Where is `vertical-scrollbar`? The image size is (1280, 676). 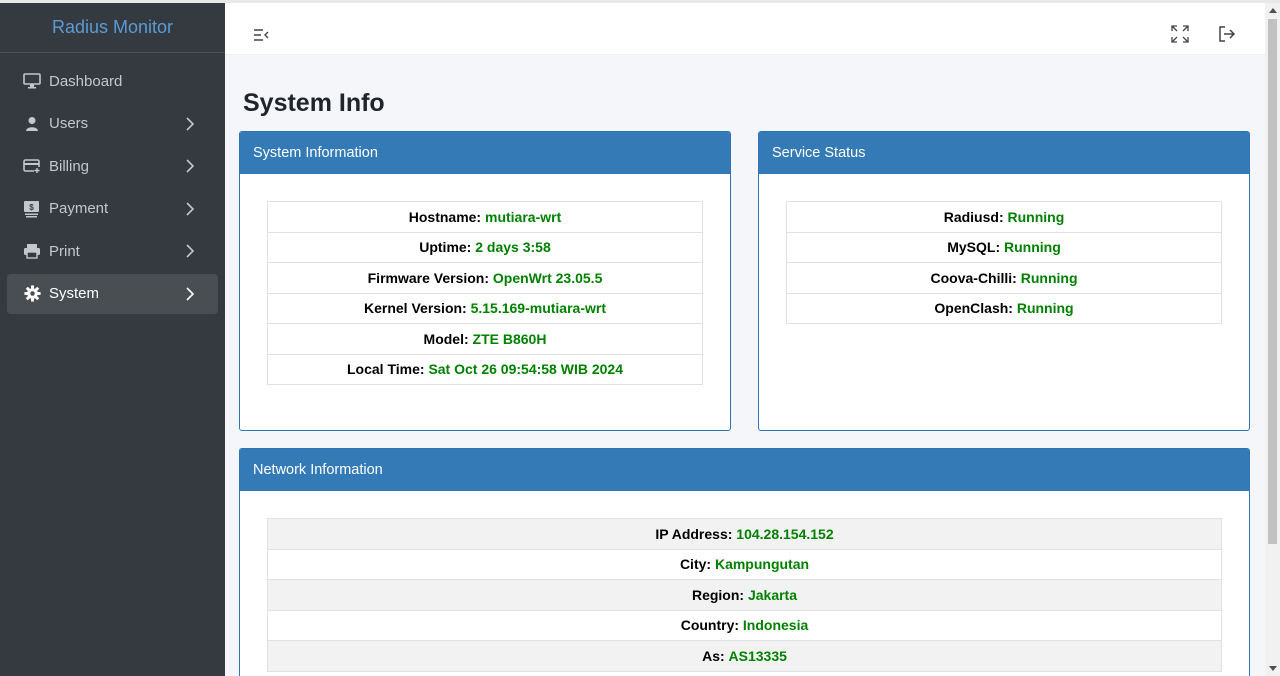
vertical-scrollbar is located at coordinates (1272, 339).